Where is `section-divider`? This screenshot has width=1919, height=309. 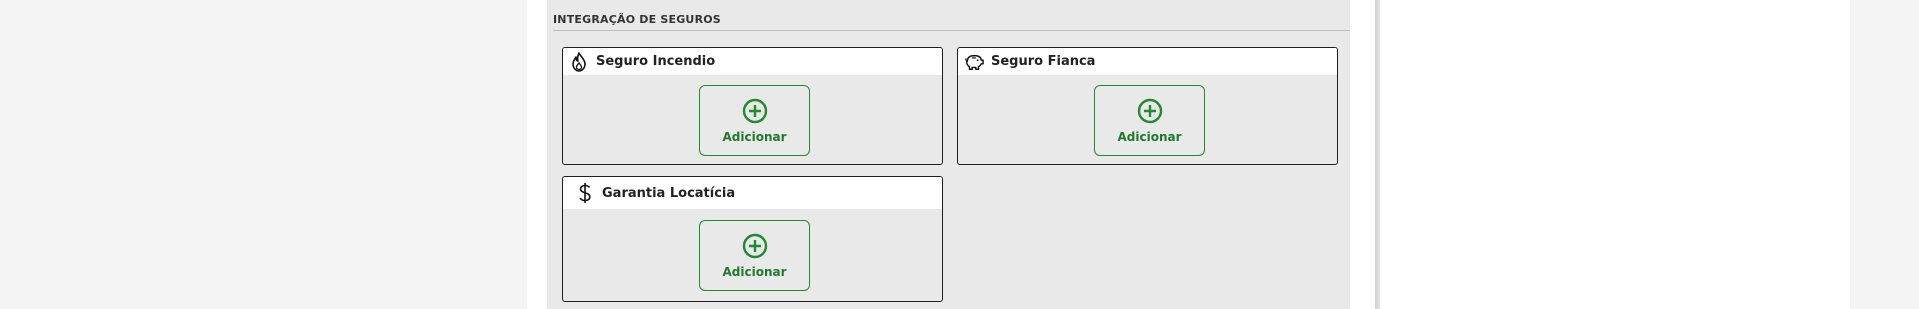
section-divider is located at coordinates (951, 30).